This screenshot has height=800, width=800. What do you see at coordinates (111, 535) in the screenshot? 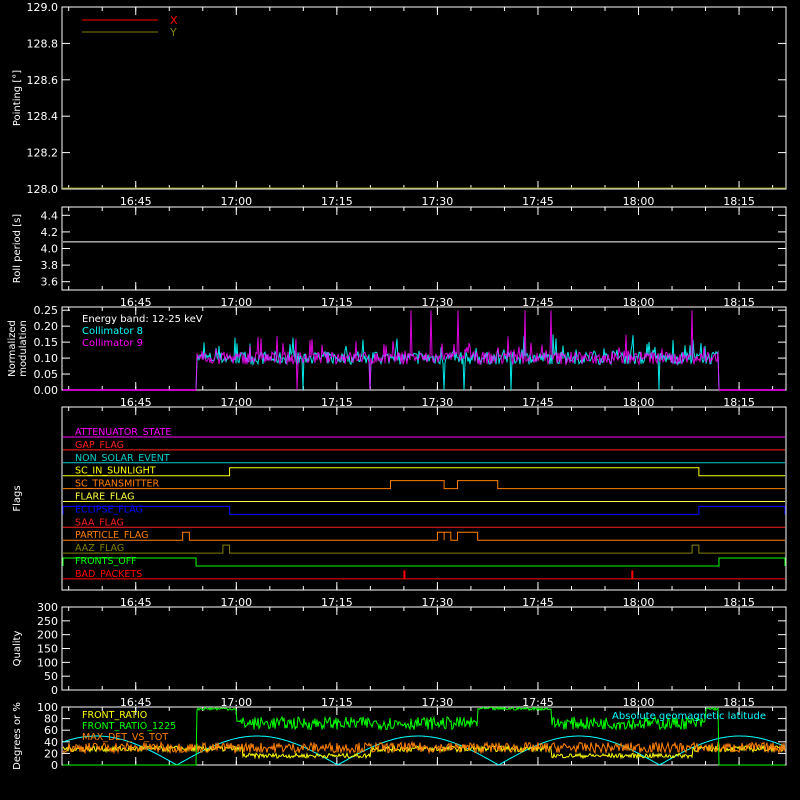
I see `flag-label: PARTICLE_FLAG` at bounding box center [111, 535].